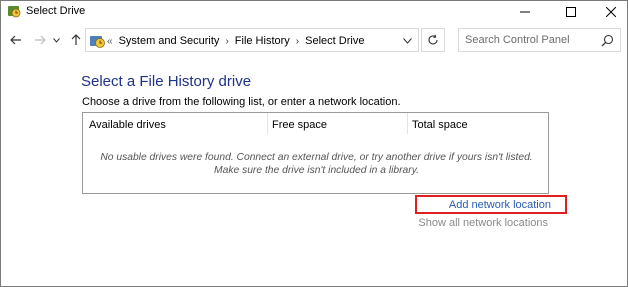  I want to click on add-network-location-link: Add network location, so click(491, 204).